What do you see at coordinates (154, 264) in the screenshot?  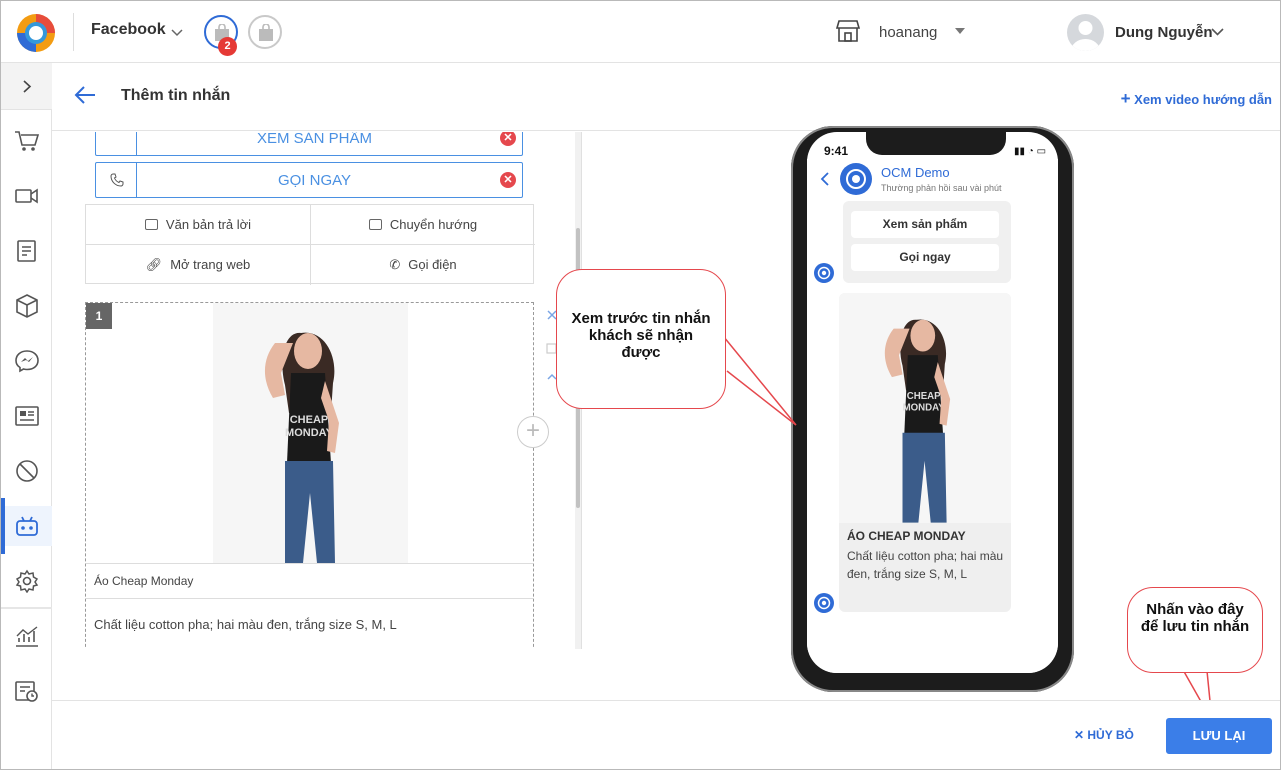 I see `link-icon: 🔗︎` at bounding box center [154, 264].